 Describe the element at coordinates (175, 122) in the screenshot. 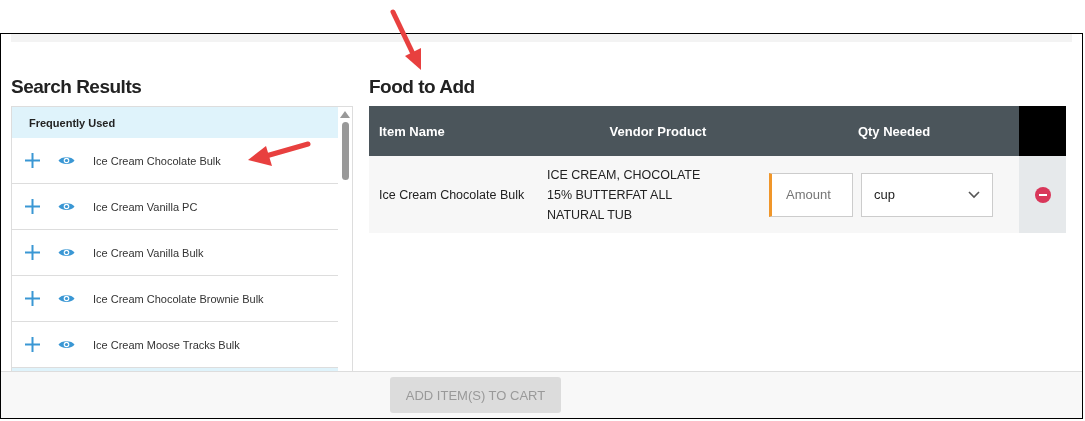

I see `group-header: Frequently Used` at that location.